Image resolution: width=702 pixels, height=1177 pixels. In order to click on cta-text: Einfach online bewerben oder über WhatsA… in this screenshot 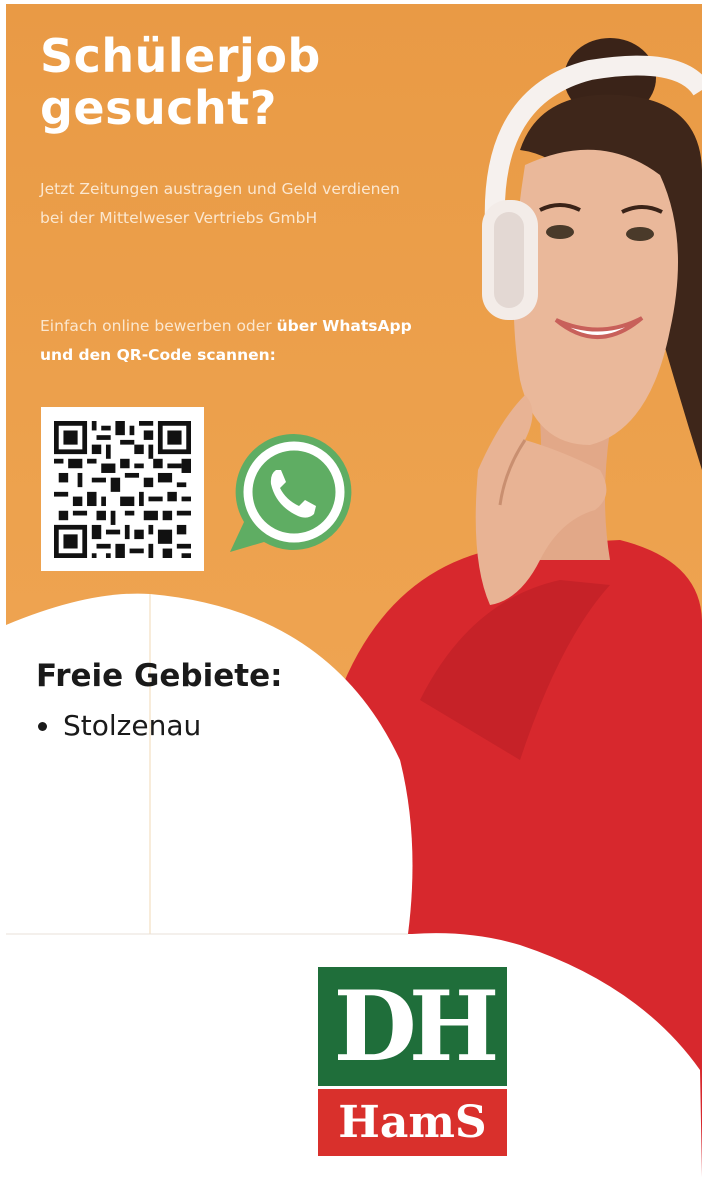, I will do `click(240, 341)`.